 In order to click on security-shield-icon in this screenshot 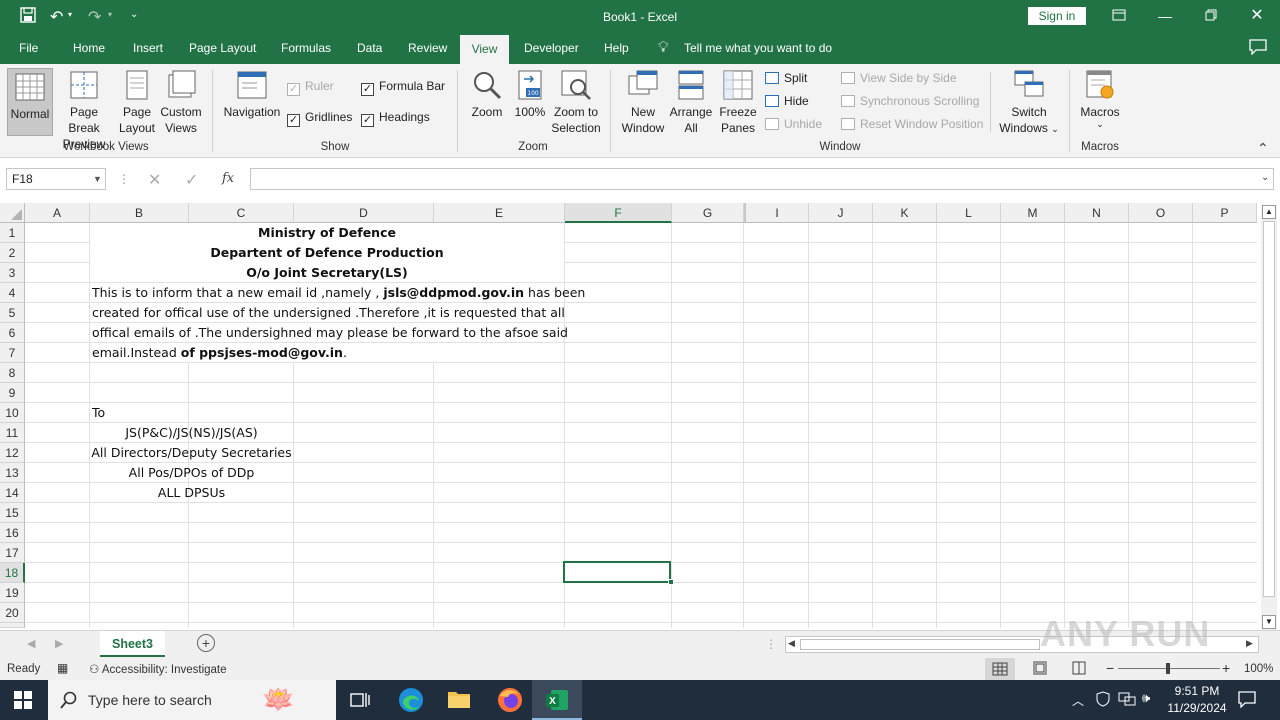, I will do `click(1103, 700)`.